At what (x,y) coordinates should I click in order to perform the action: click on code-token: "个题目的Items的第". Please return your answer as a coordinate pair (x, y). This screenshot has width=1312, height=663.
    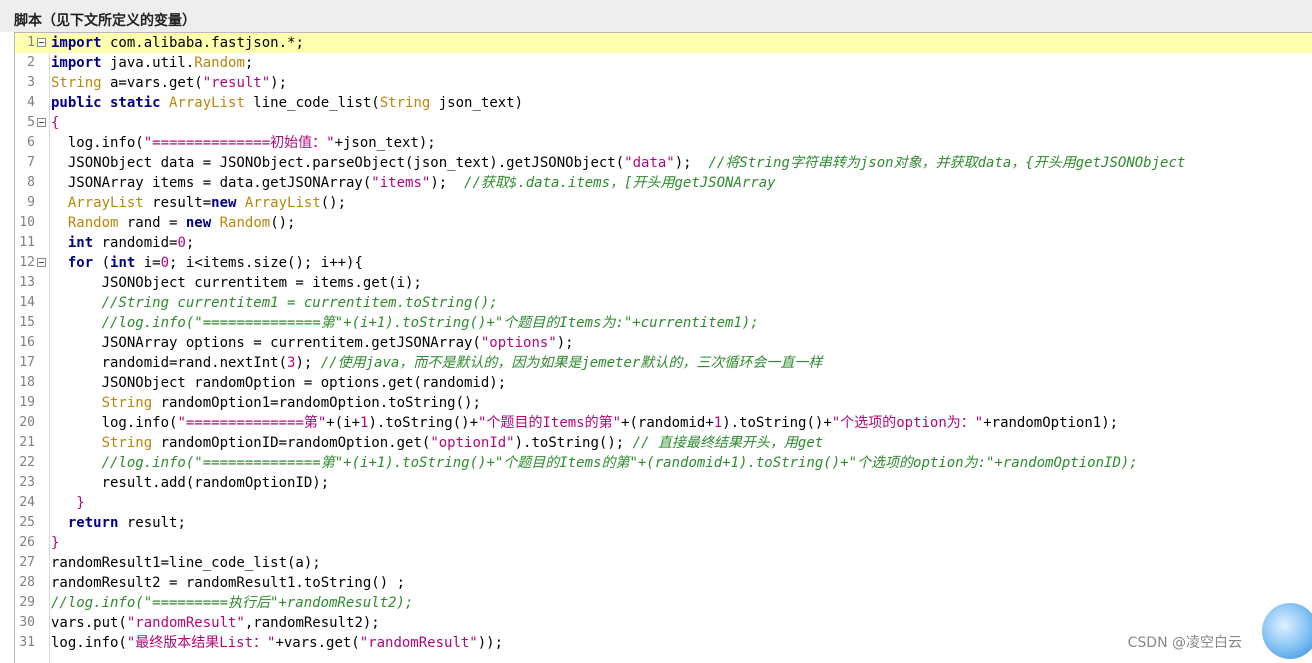
    Looking at the image, I should click on (550, 423).